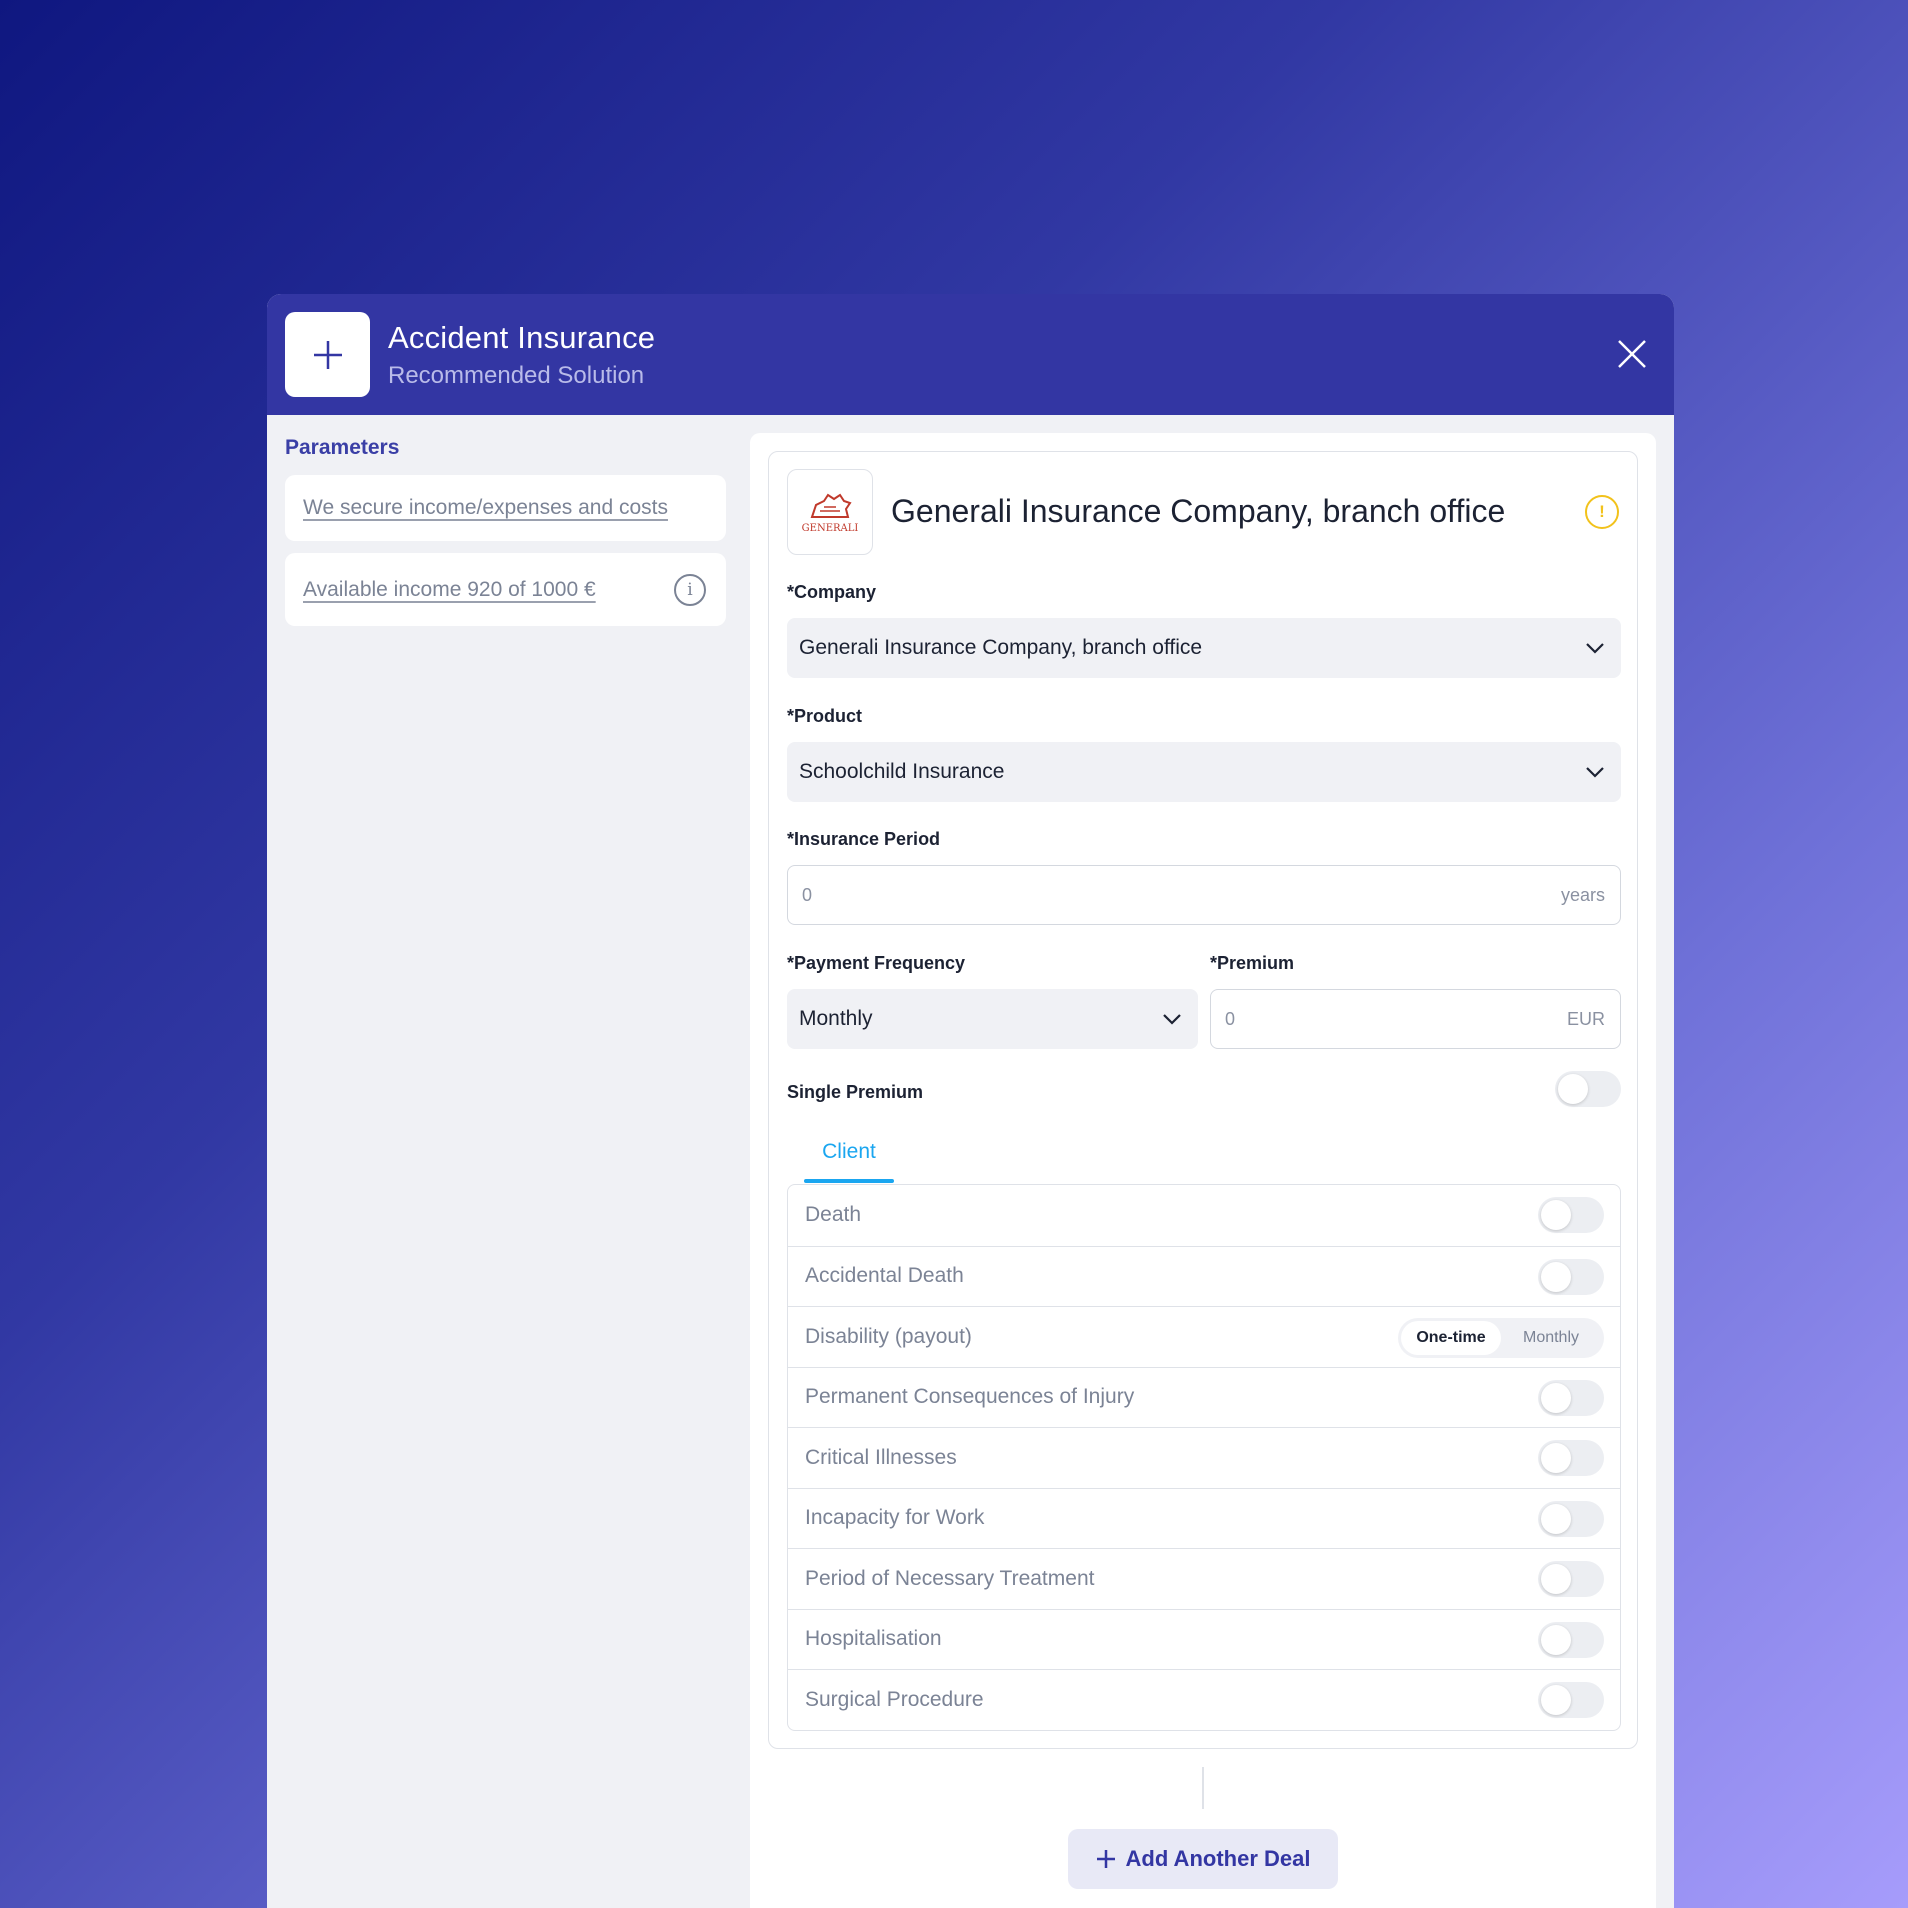 The height and width of the screenshot is (1908, 1908). Describe the element at coordinates (873, 1639) in the screenshot. I see `coverage-label: Hospitalisation` at that location.